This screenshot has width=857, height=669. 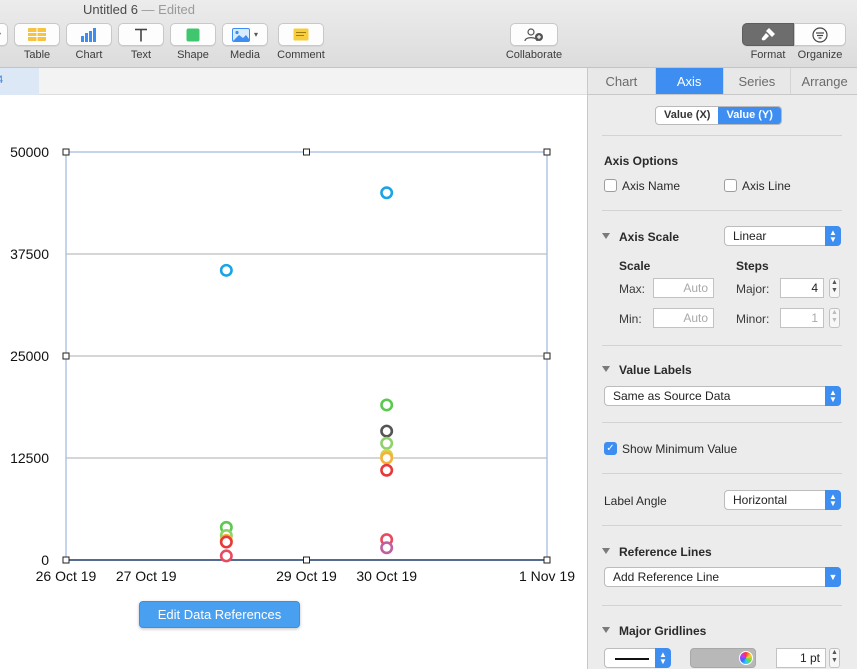 I want to click on y-tick-label: 50000, so click(x=29, y=152).